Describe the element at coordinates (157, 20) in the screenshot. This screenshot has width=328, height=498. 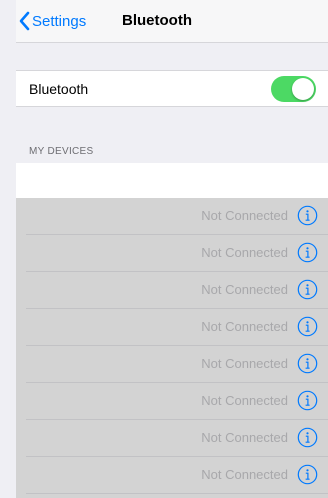
I see `page-title: Bluetooth` at that location.